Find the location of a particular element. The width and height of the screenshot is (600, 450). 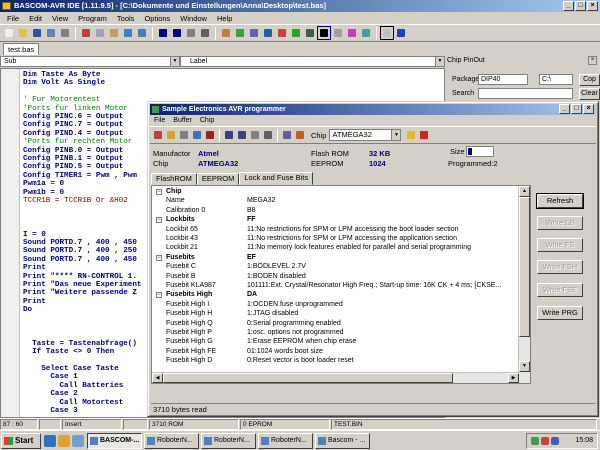

compile-report-icon is located at coordinates (254, 33).